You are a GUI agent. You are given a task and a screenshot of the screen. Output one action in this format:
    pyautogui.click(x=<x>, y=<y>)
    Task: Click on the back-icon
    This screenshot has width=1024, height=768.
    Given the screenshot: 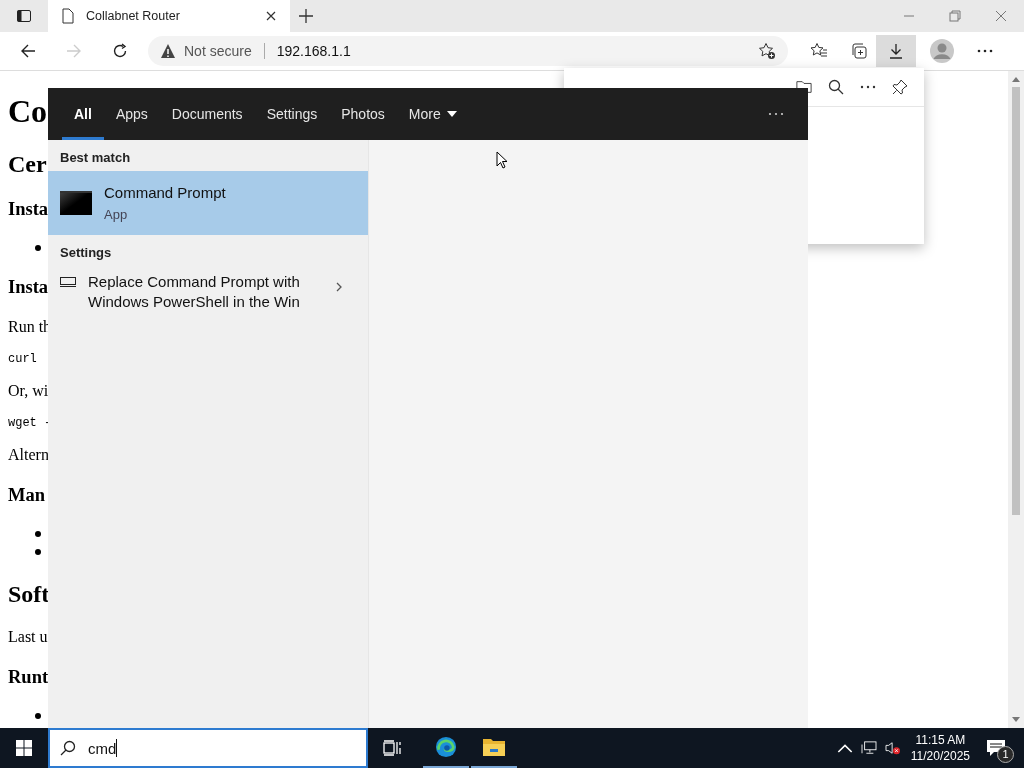 What is the action you would take?
    pyautogui.click(x=28, y=51)
    